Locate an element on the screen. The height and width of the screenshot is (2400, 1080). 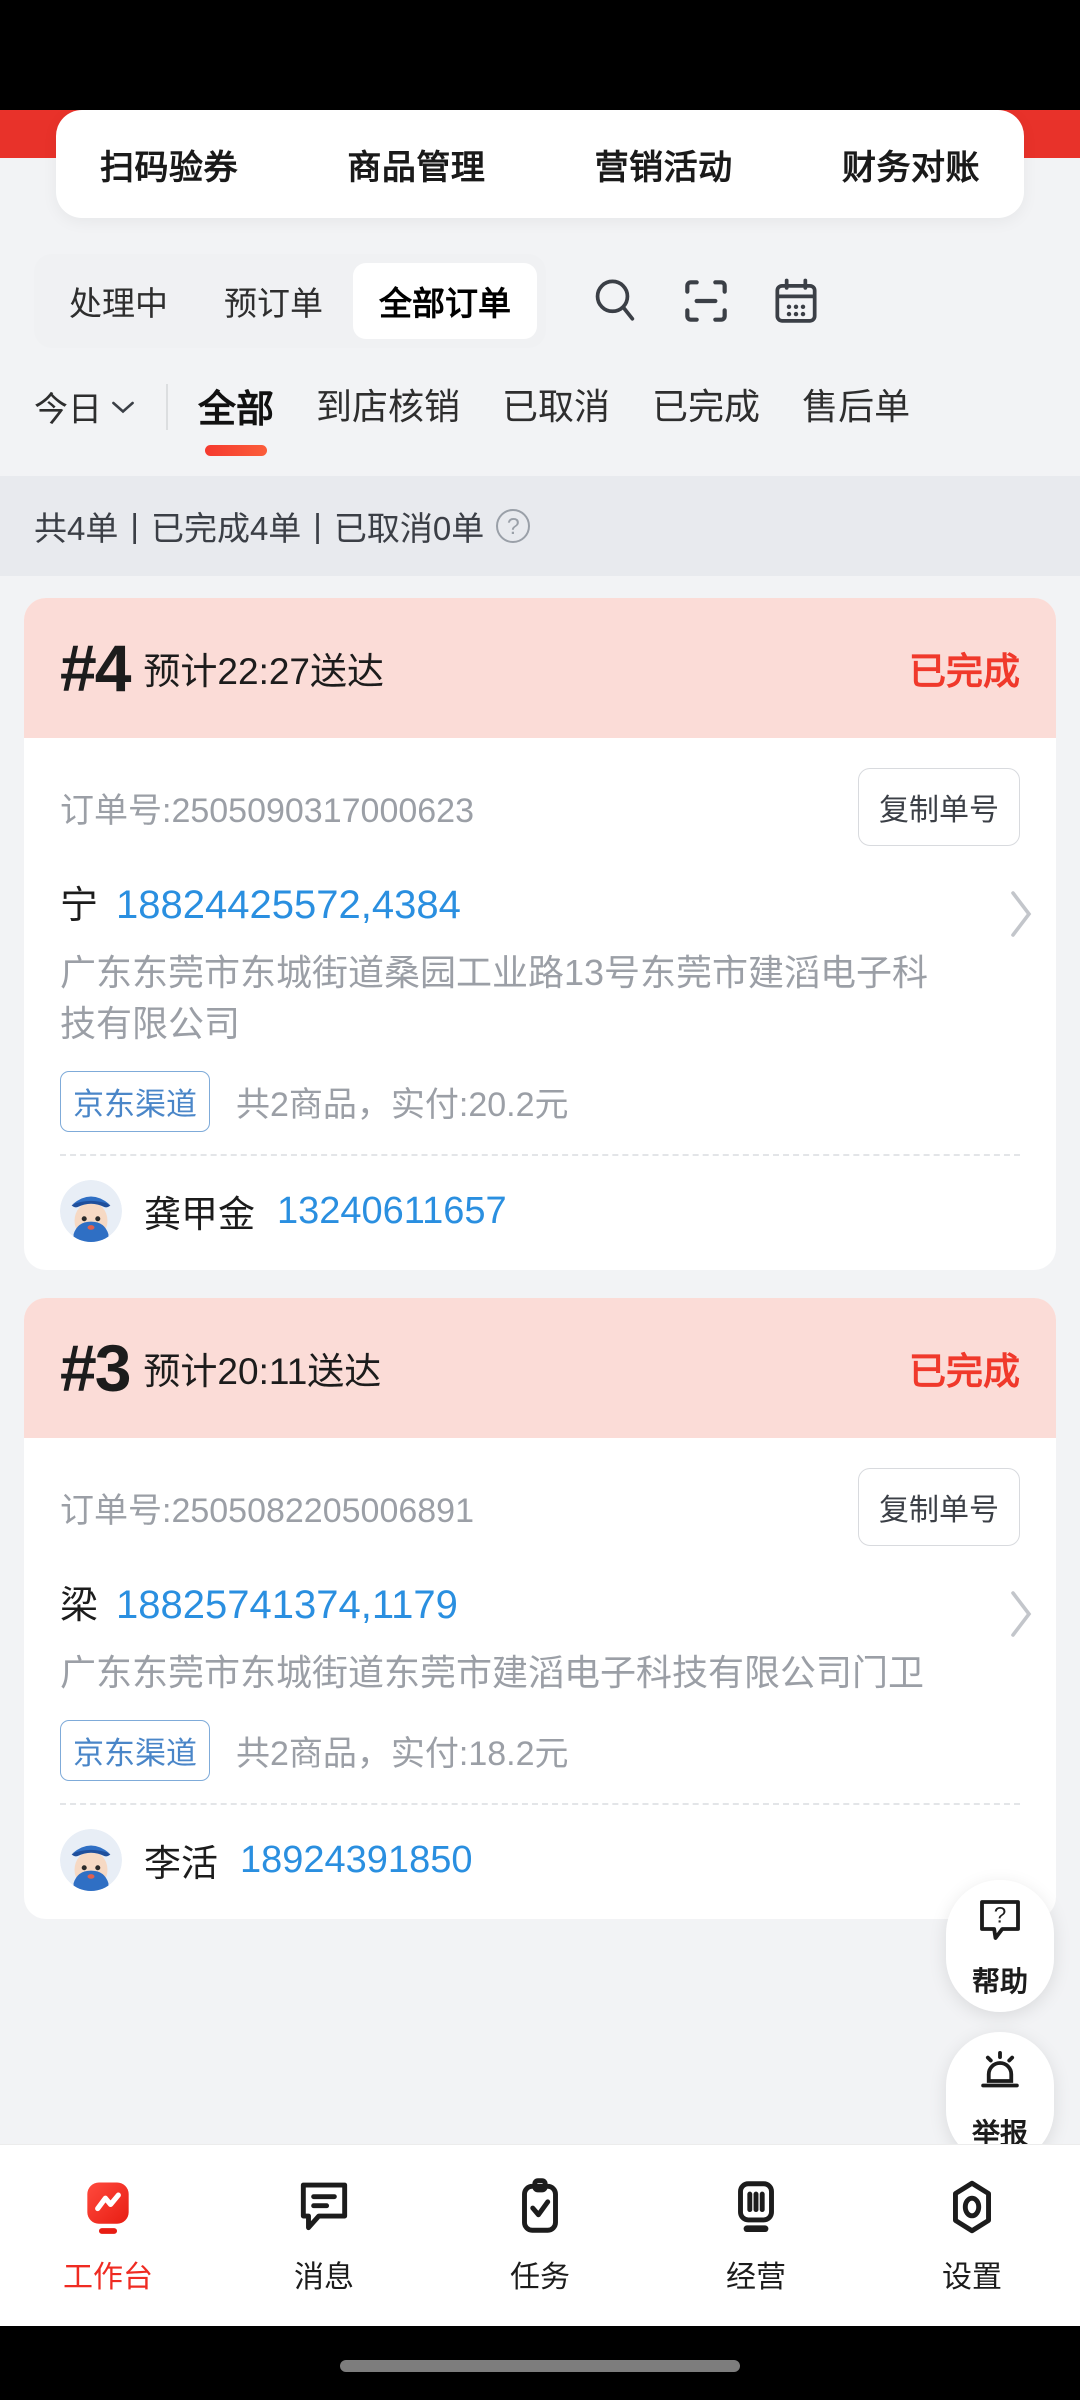
divider is located at coordinates (167, 407).